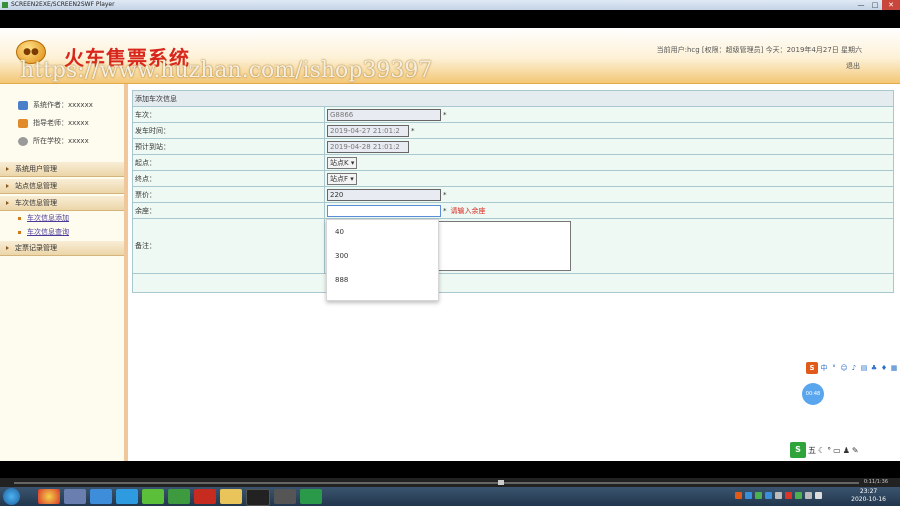 This screenshot has width=900, height=506. Describe the element at coordinates (759, 50) in the screenshot. I see `user-info: 当前用户:hcg [权限：超级管理员] 今天：2019年4月27日 星期六` at that location.